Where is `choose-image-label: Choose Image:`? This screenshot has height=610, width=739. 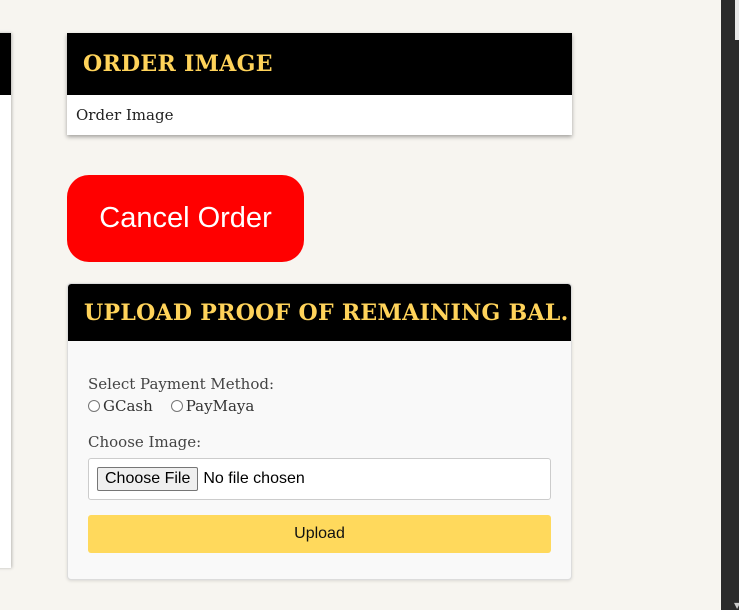 choose-image-label: Choose Image: is located at coordinates (145, 442).